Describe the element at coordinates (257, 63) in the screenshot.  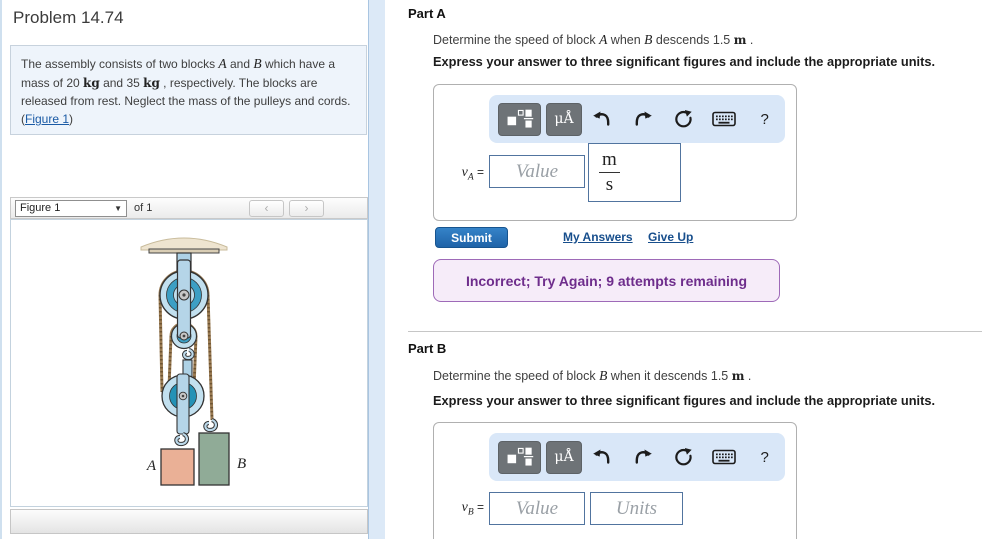
I see `math-var-b: B` at that location.